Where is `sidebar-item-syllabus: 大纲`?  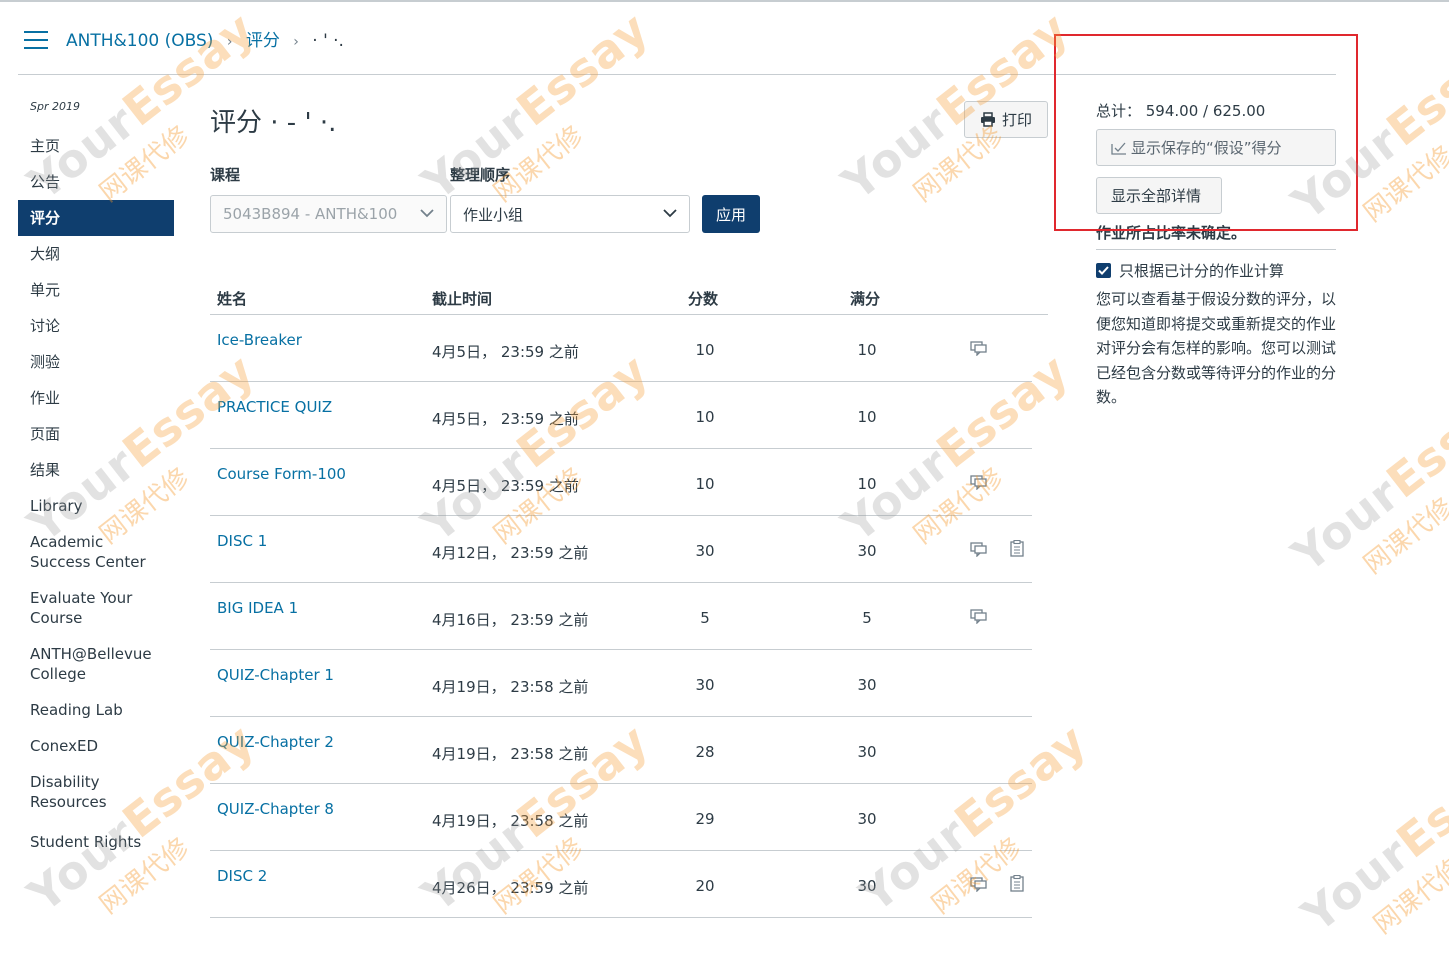 sidebar-item-syllabus: 大纲 is located at coordinates (96, 254).